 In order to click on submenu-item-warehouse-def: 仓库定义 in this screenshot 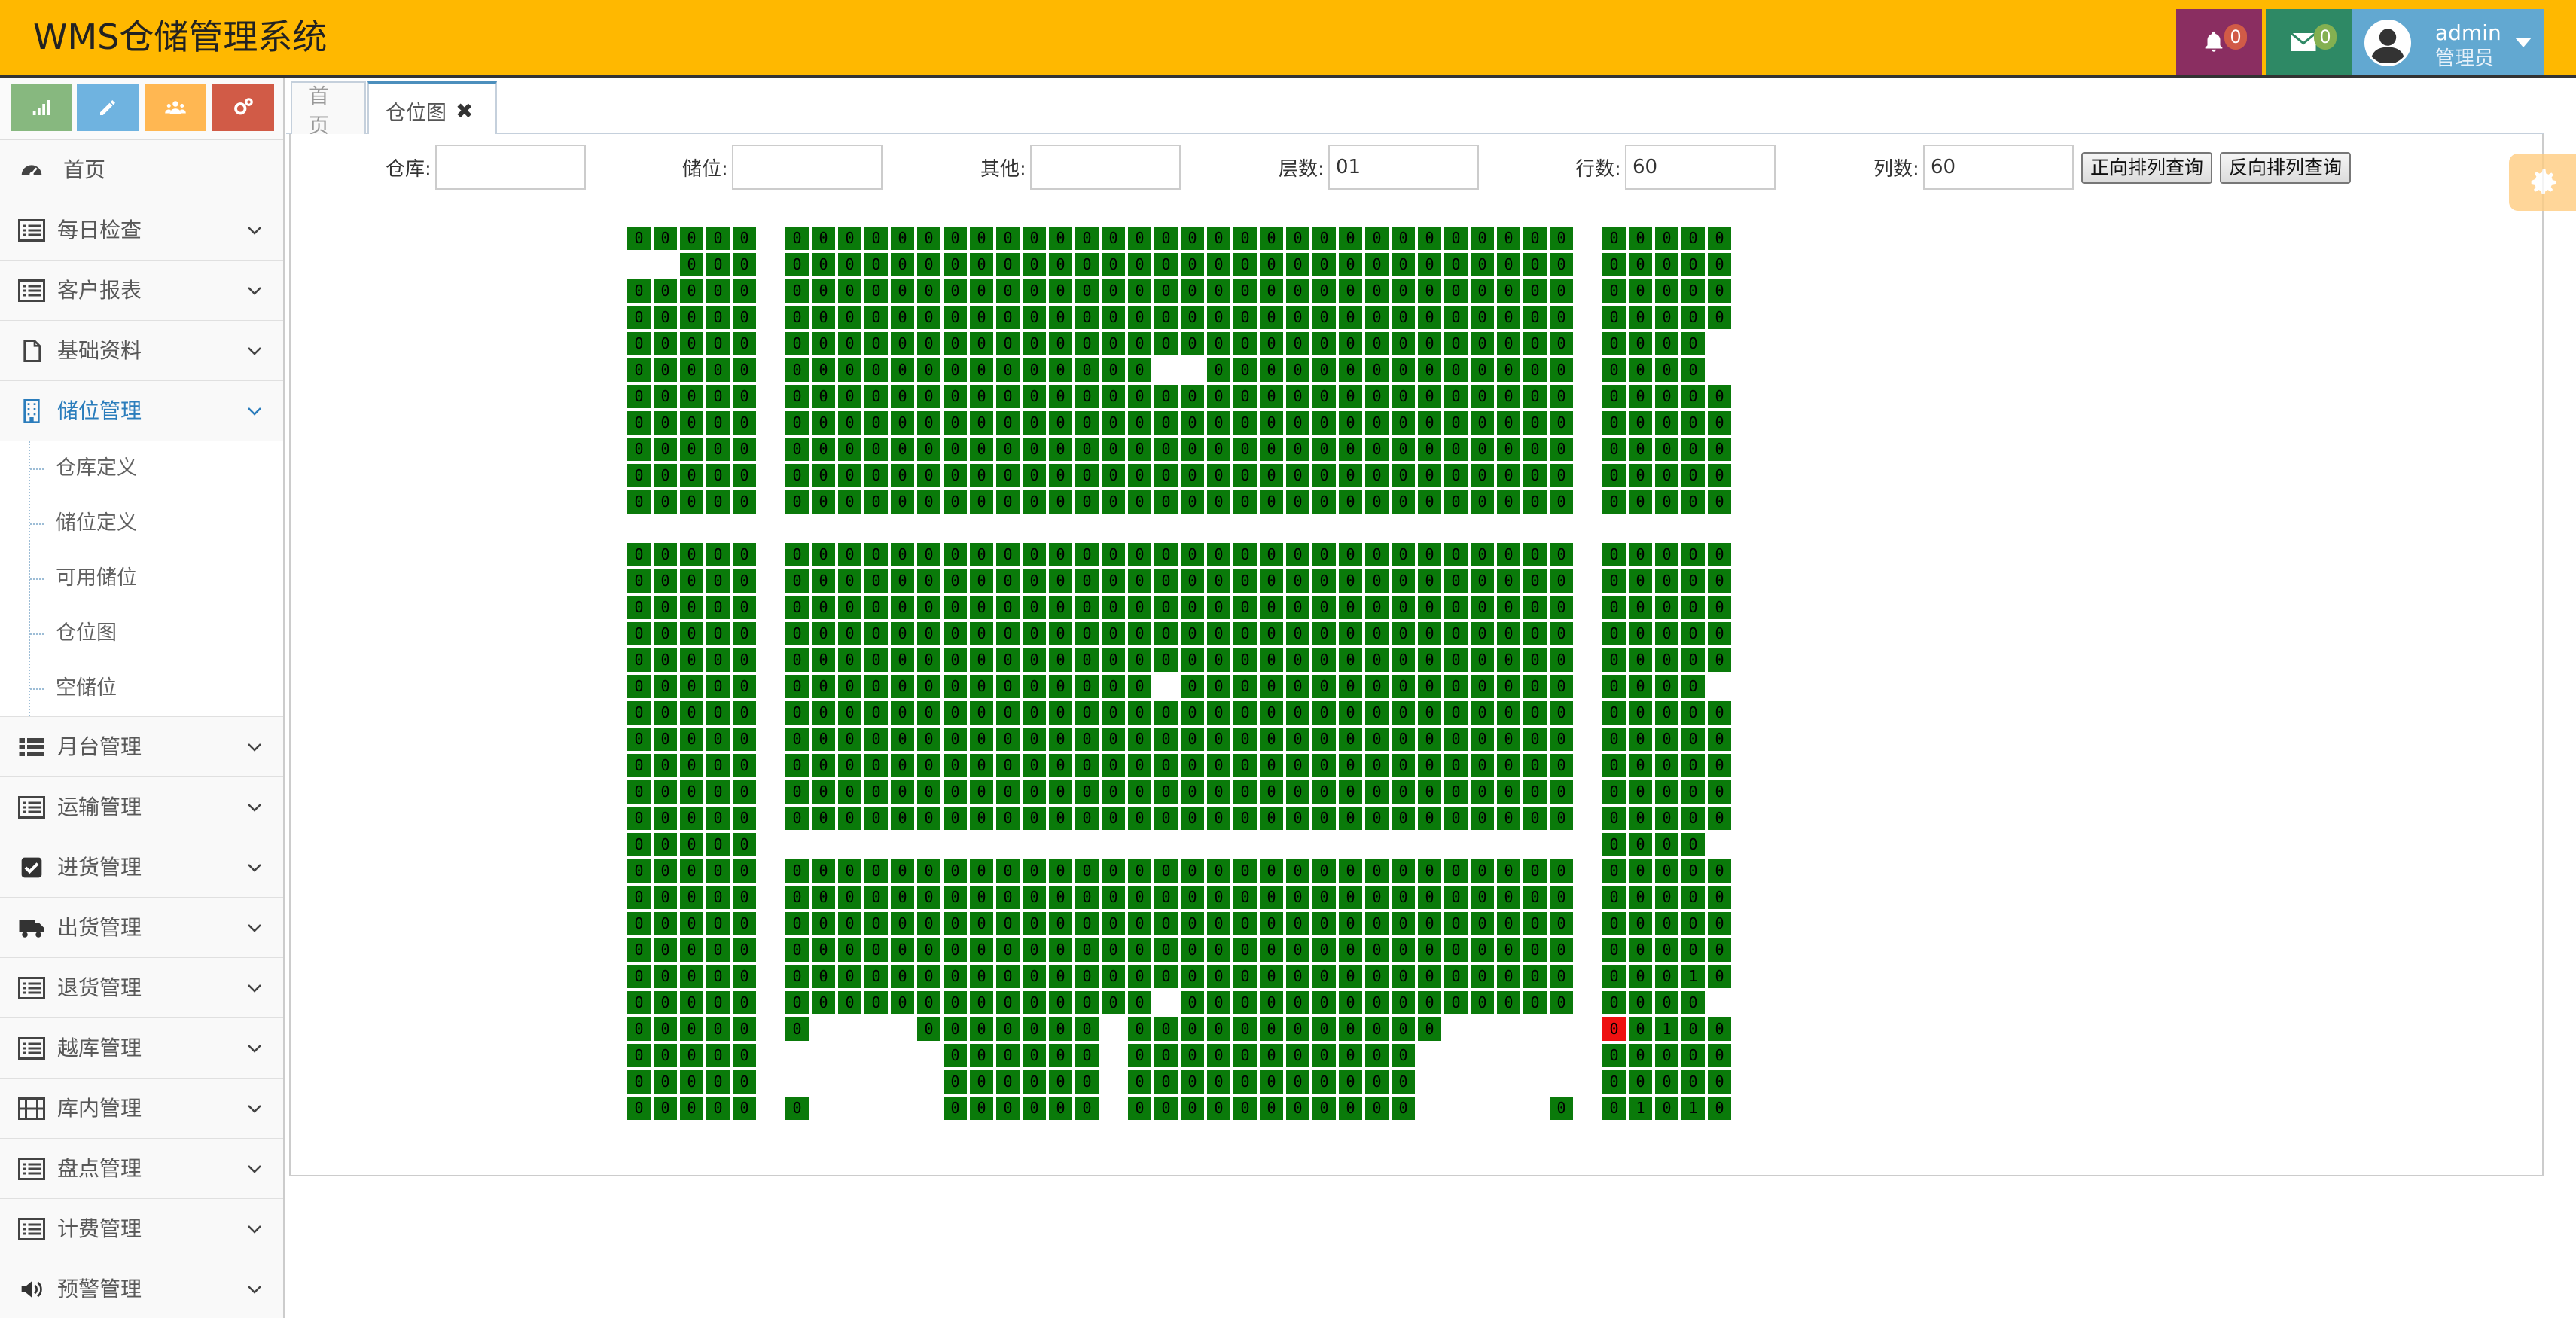, I will do `click(141, 468)`.